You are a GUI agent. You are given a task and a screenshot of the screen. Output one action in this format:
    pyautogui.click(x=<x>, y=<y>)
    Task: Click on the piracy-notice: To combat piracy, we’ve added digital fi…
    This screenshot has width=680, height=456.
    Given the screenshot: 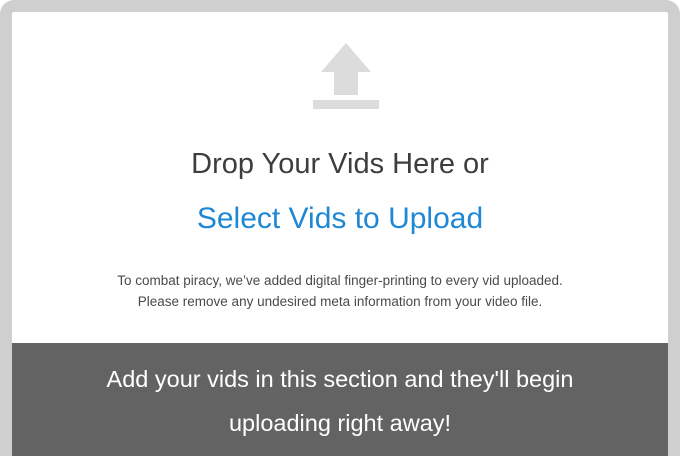 What is the action you would take?
    pyautogui.click(x=340, y=291)
    